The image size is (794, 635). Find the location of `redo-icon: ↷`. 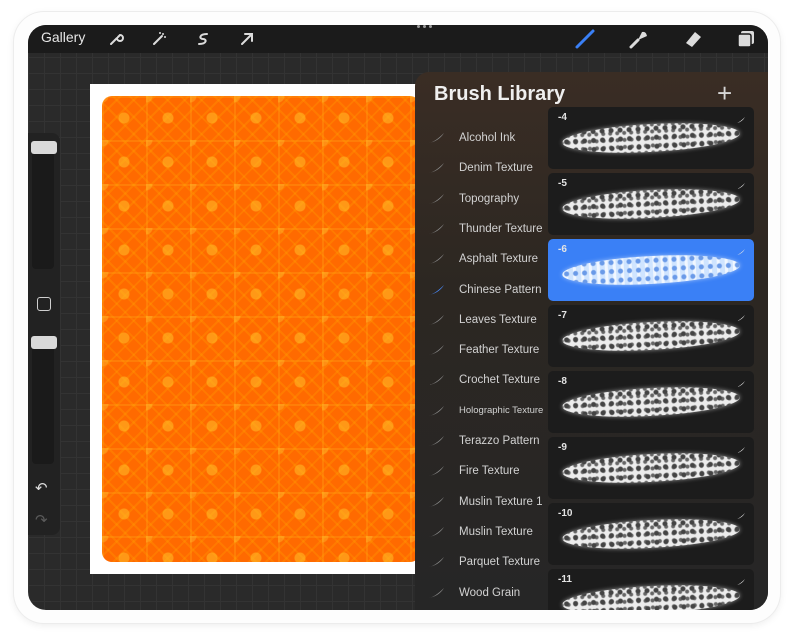

redo-icon: ↷ is located at coordinates (41, 520).